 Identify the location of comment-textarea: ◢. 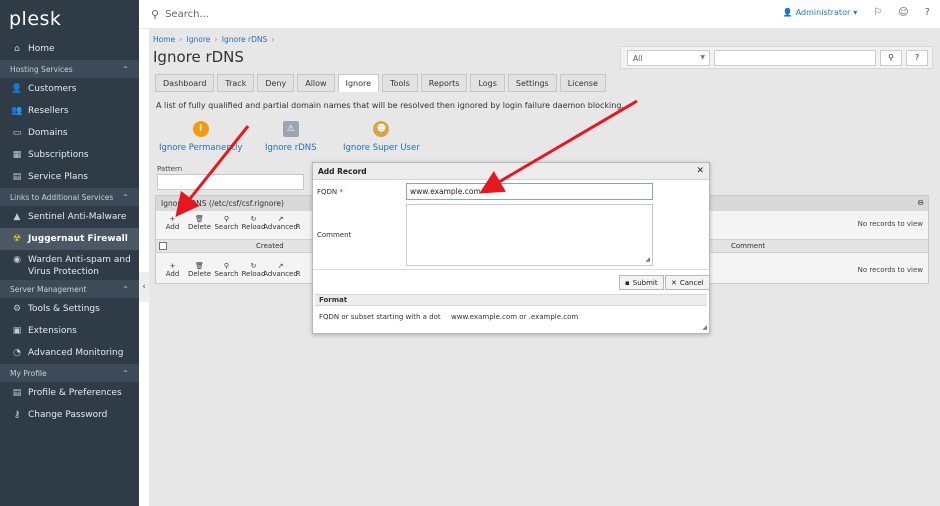
(529, 235).